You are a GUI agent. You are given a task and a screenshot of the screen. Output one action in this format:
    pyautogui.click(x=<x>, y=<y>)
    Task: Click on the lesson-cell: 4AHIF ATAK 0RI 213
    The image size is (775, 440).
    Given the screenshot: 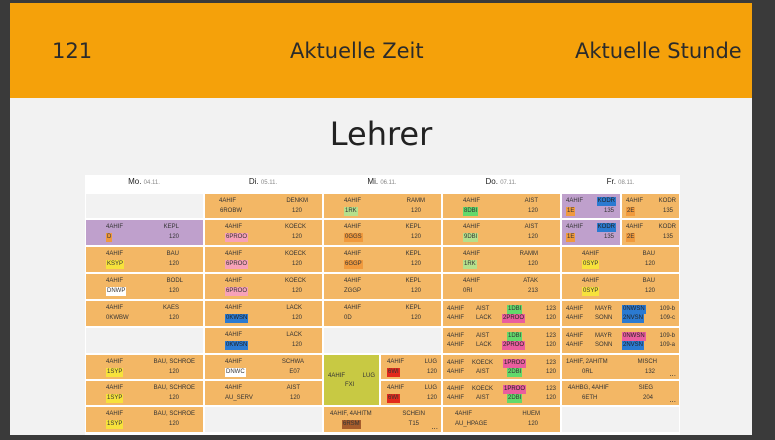 What is the action you would take?
    pyautogui.click(x=501, y=286)
    